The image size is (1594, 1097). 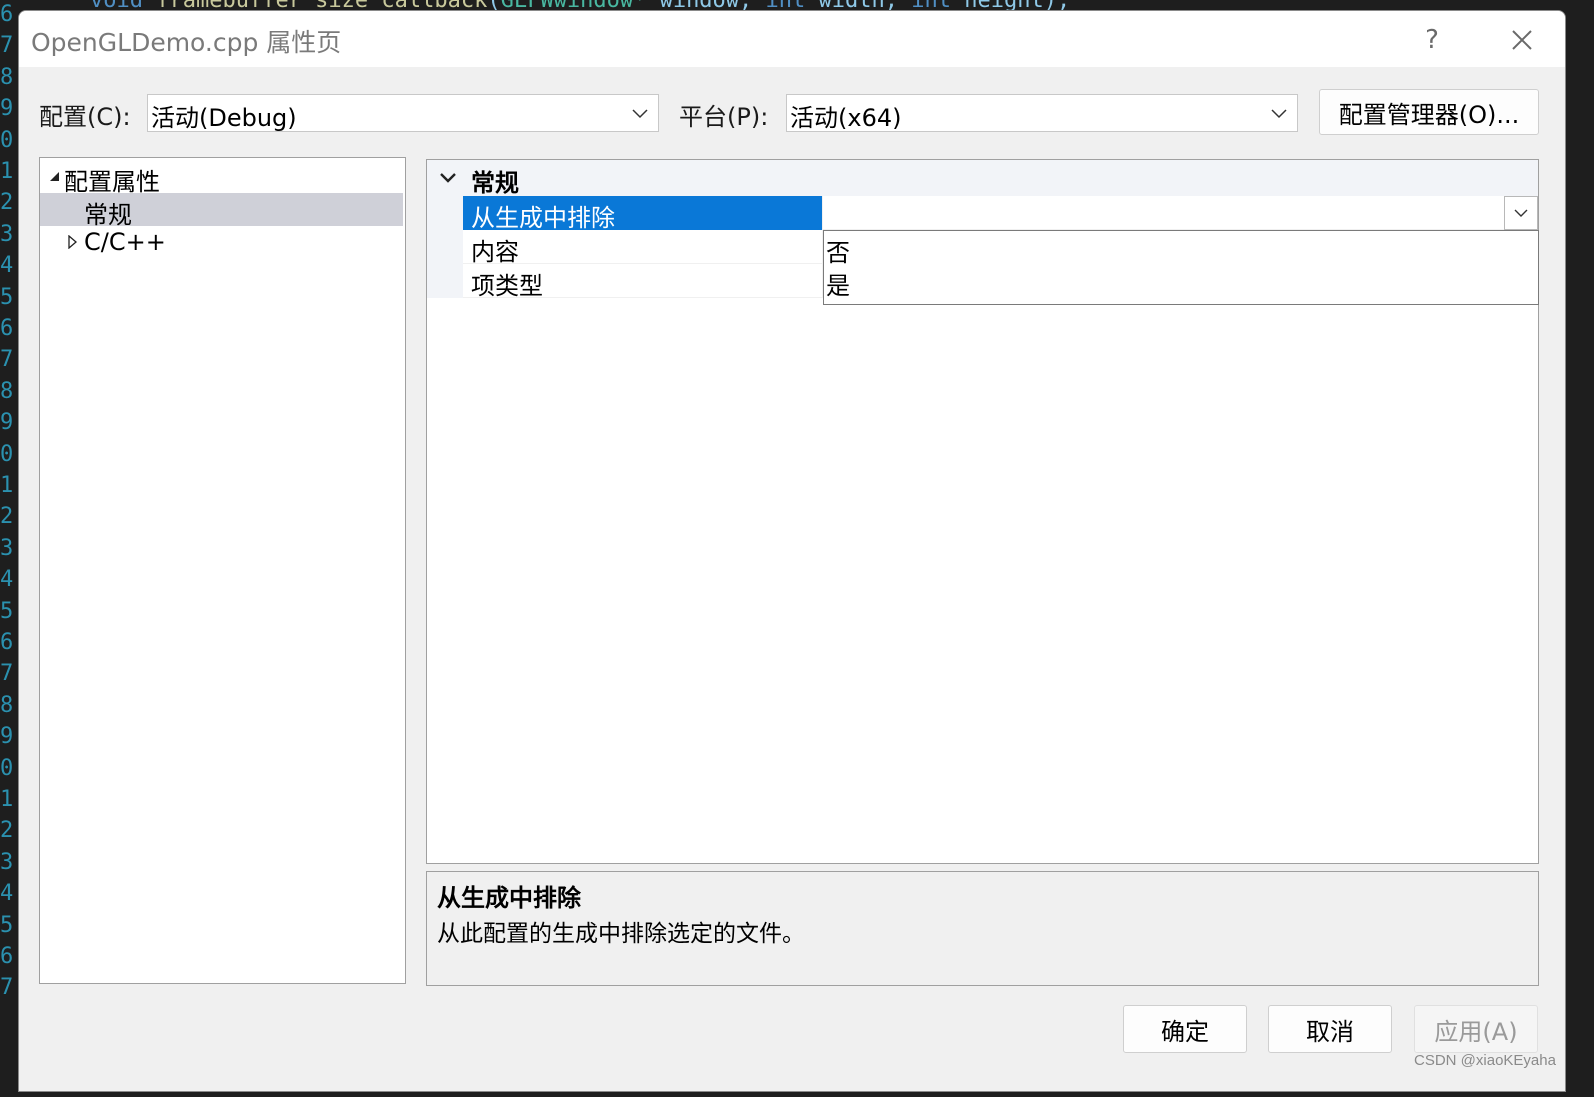 What do you see at coordinates (509, 898) in the screenshot?
I see `description-title: 从生成中排除` at bounding box center [509, 898].